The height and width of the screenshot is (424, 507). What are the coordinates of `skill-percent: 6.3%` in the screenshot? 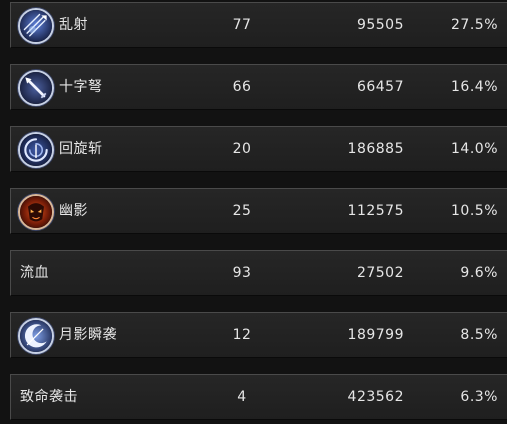 It's located at (479, 397).